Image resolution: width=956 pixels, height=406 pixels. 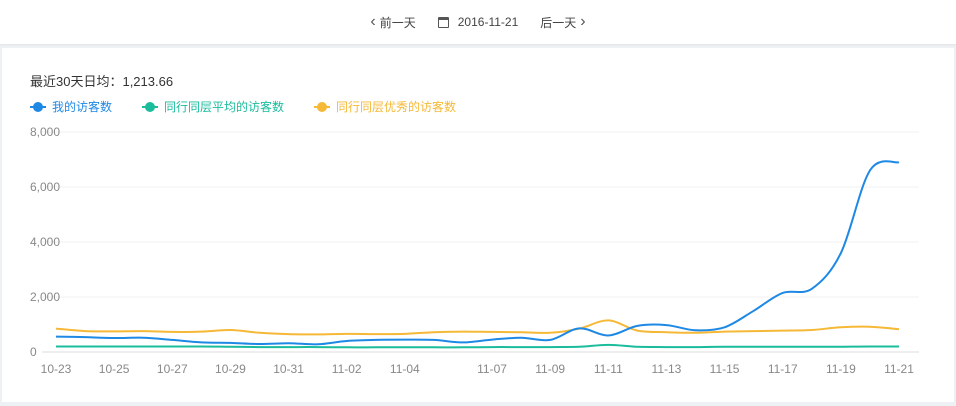 I want to click on legend-item-2: 同行同层优秀的访客数, so click(x=385, y=106).